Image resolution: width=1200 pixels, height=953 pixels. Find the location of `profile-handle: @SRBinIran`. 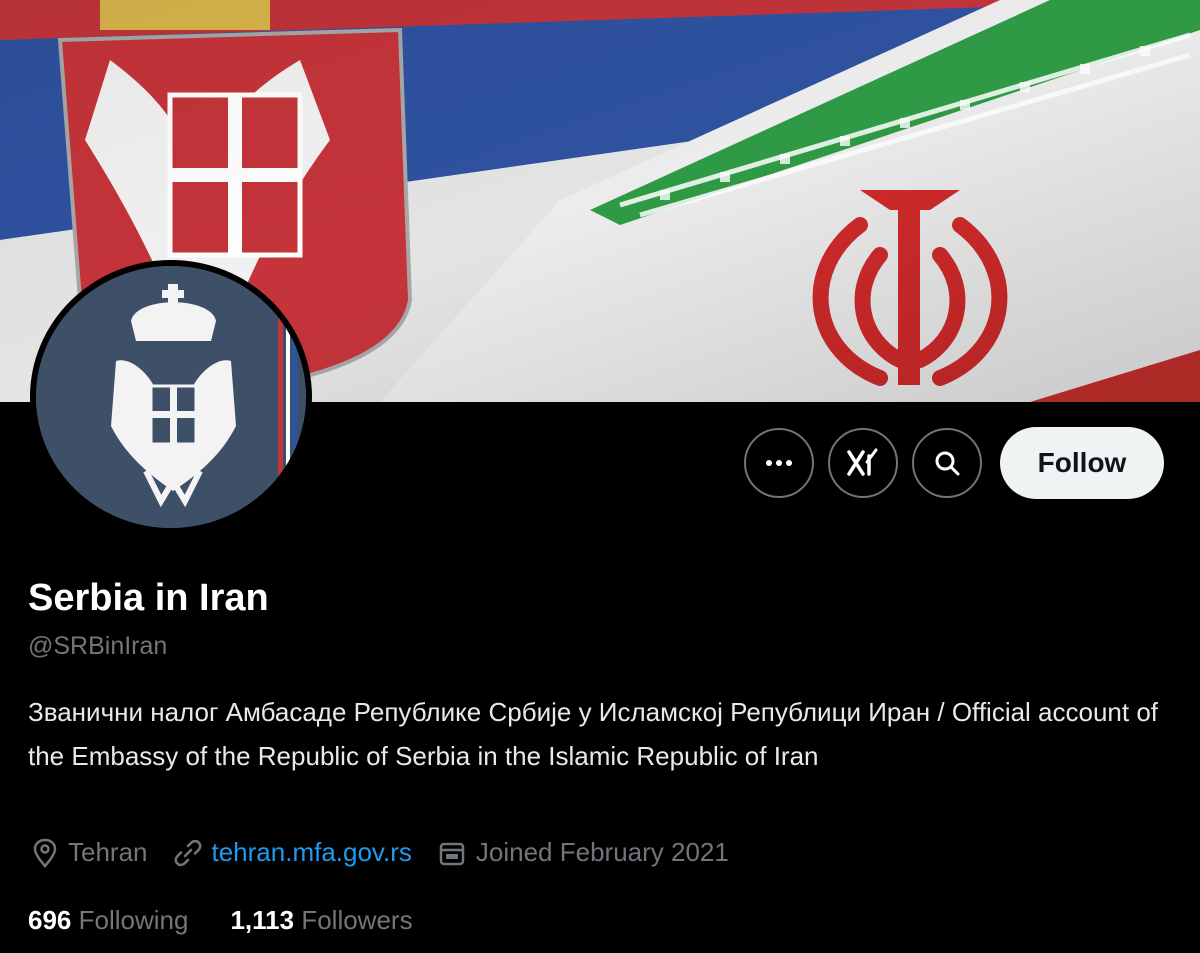

profile-handle: @SRBinIran is located at coordinates (98, 646).